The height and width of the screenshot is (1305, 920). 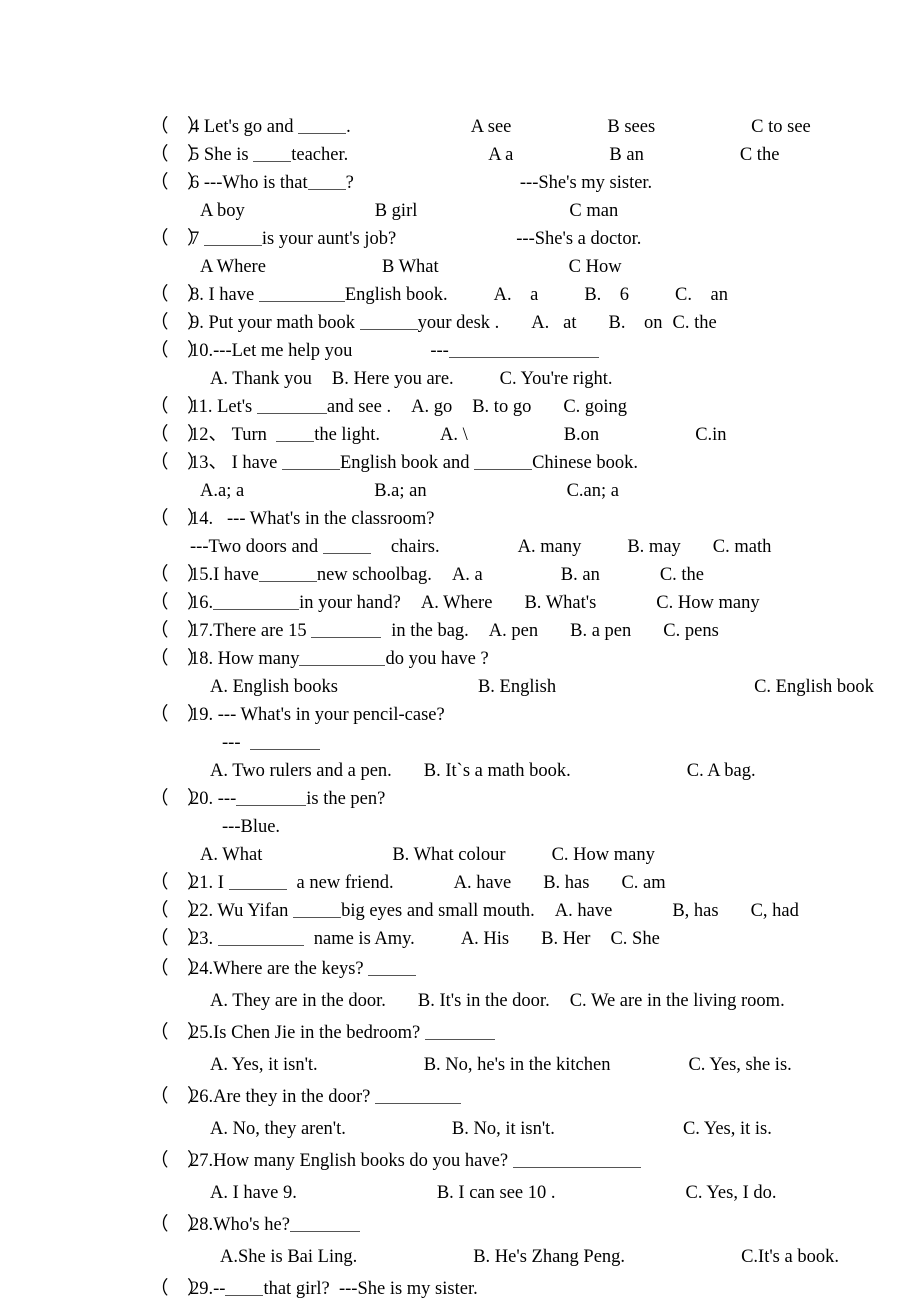 What do you see at coordinates (691, 631) in the screenshot?
I see `option-c: C. pens` at bounding box center [691, 631].